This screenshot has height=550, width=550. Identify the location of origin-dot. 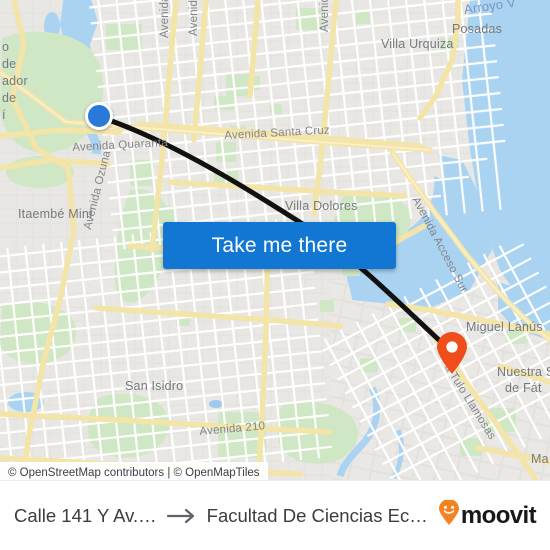
(99, 116).